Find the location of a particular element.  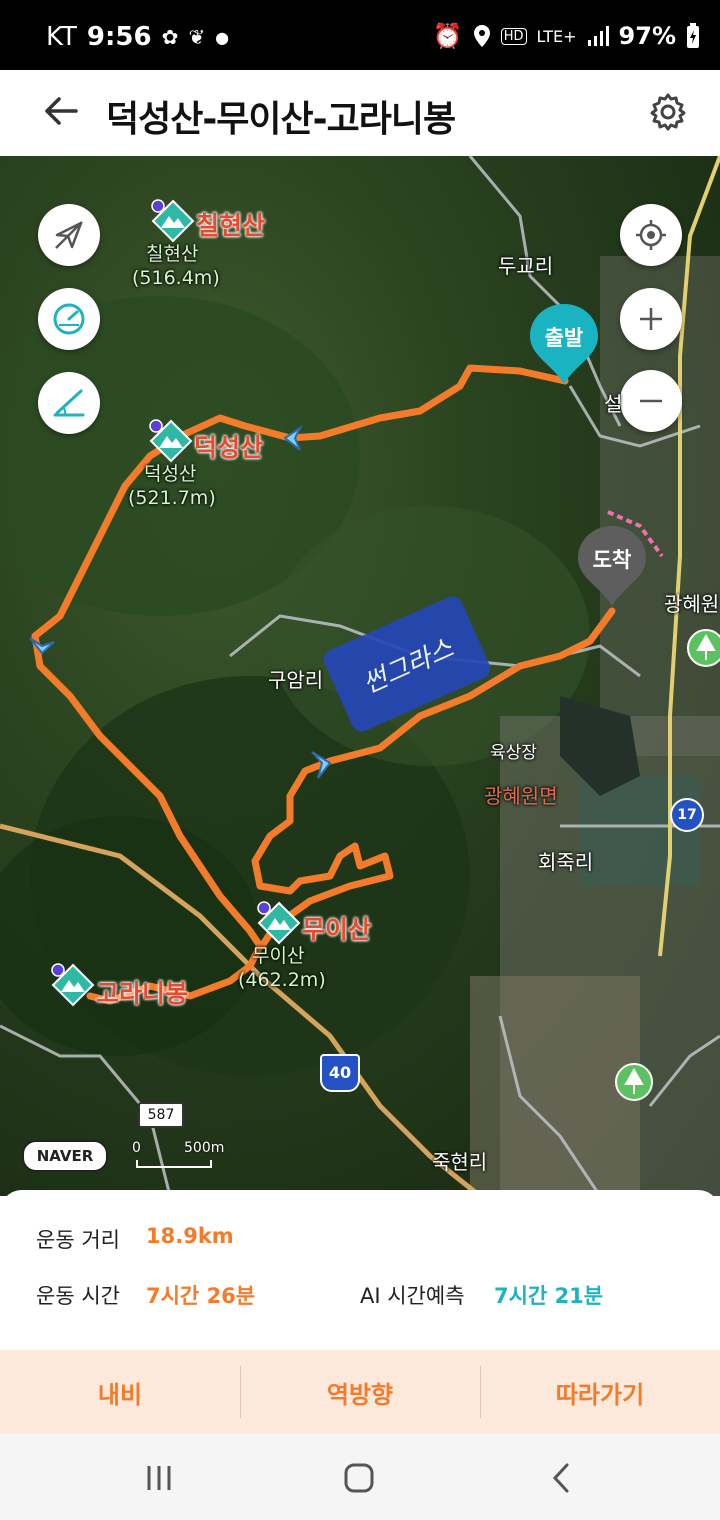

zoom-in-button is located at coordinates (651, 319).